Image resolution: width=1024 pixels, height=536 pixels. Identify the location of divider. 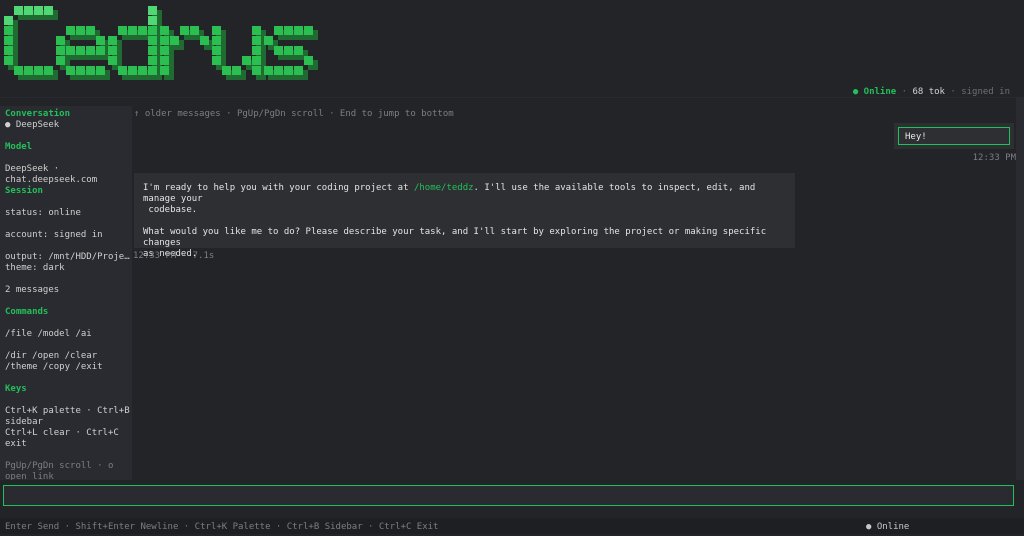
(508, 102).